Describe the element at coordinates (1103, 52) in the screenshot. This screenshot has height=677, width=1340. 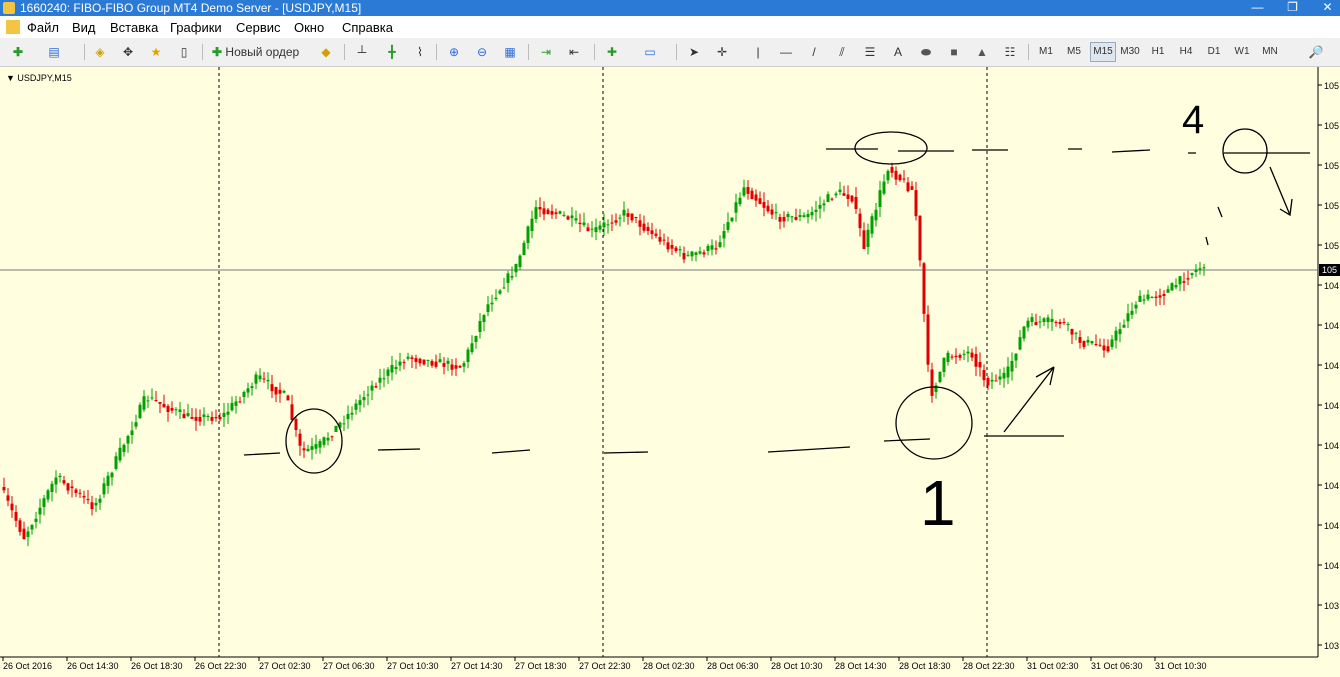
I see `tf-m15: M15` at that location.